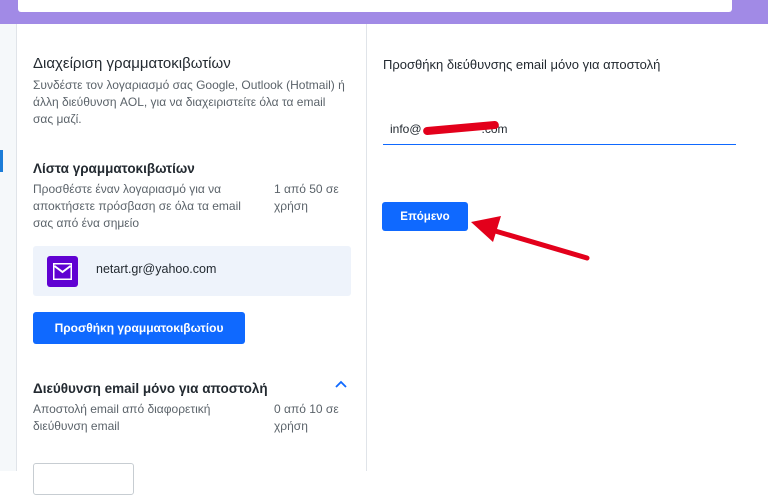  I want to click on mailbox-list-title: Λίστα γραμματοκιβωτίων, so click(114, 168).